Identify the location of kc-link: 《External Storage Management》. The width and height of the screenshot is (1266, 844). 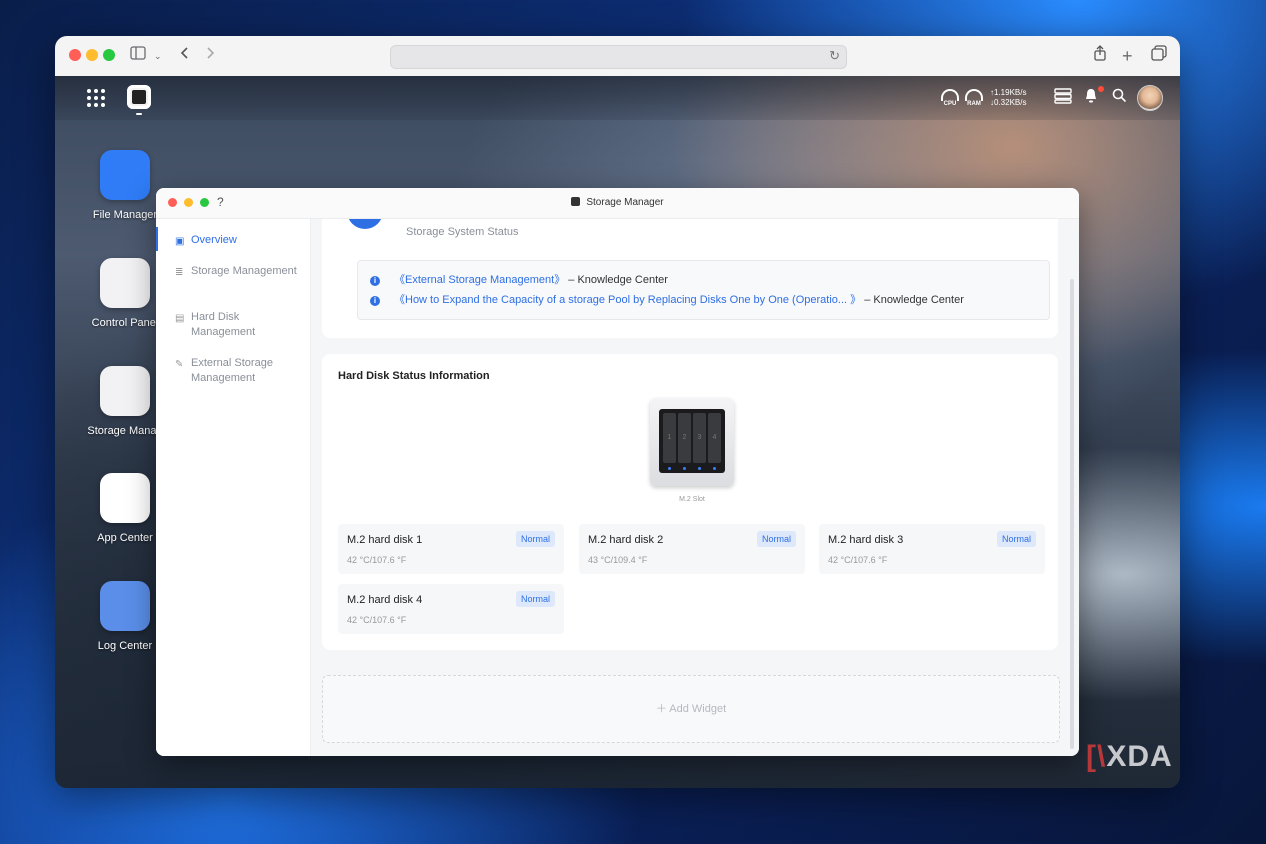
(479, 280).